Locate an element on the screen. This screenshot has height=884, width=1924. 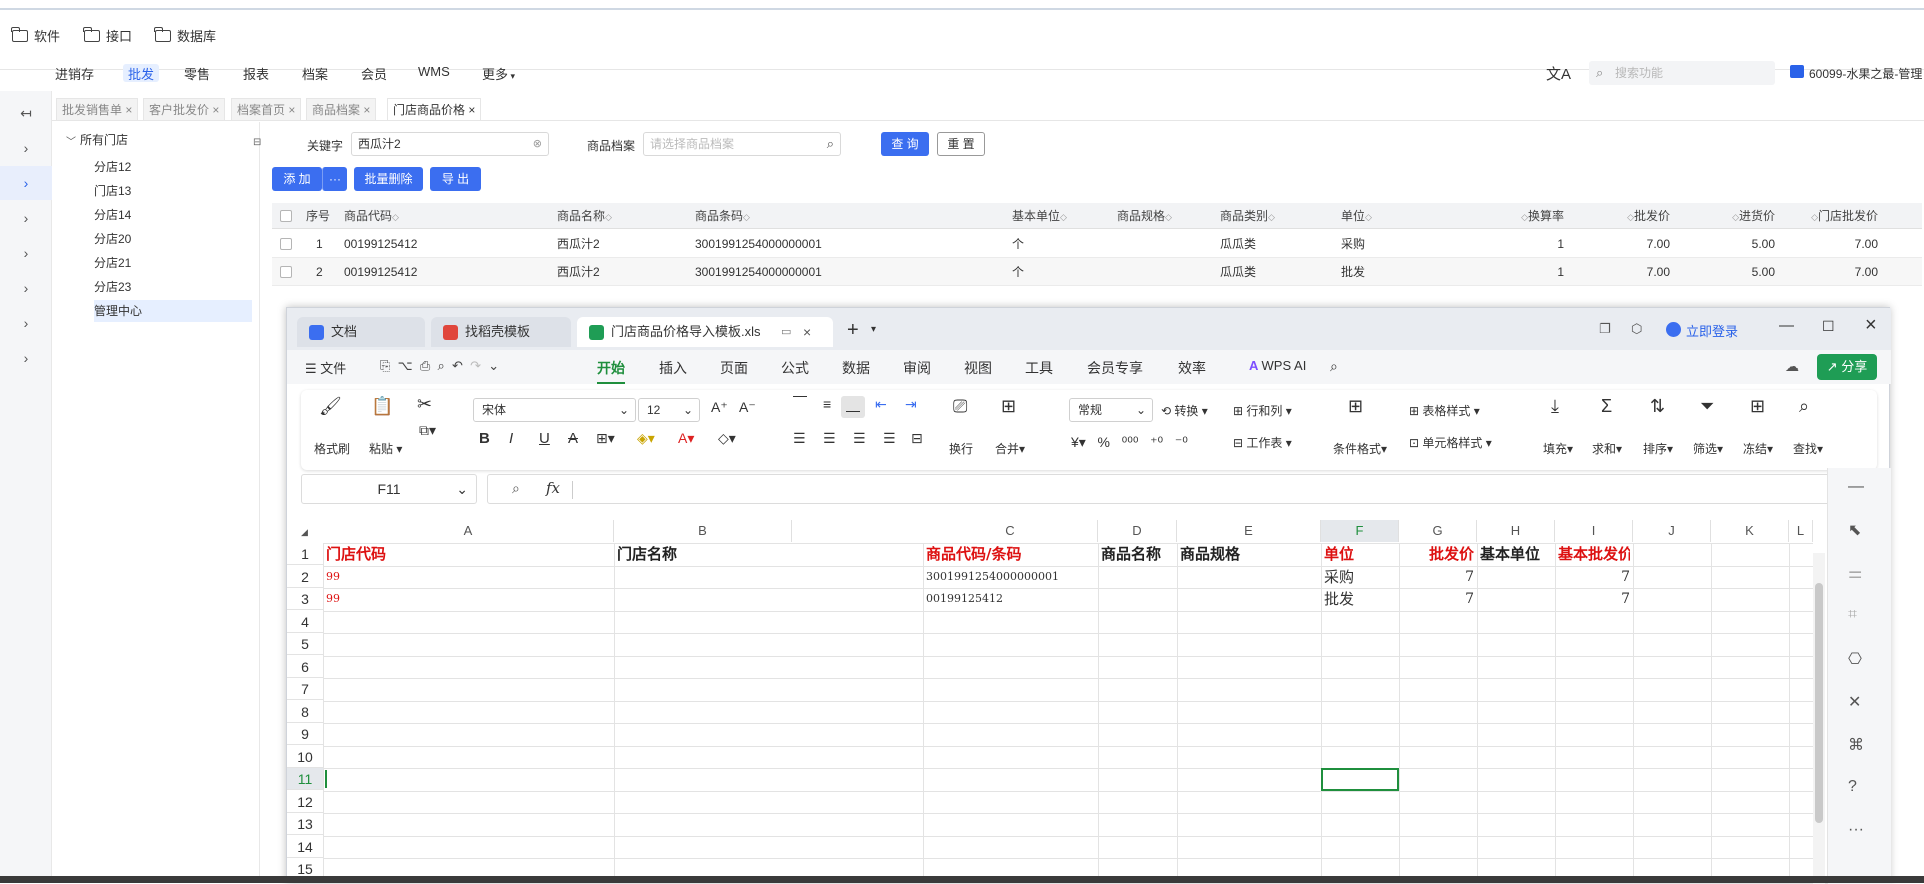
sheet-header-cell: 商品代码/条码 is located at coordinates (1010, 554).